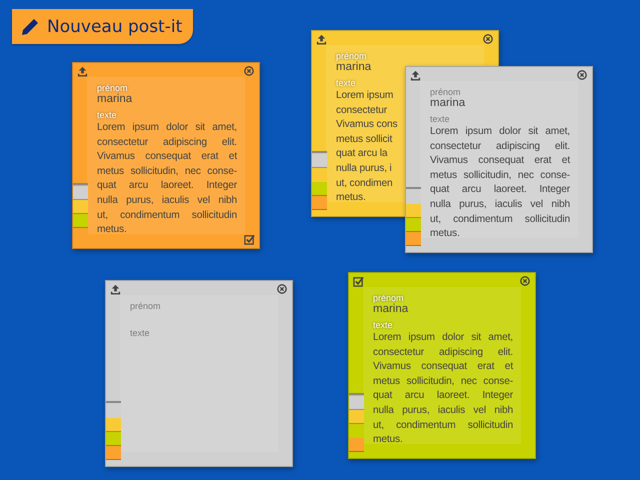 The height and width of the screenshot is (480, 640). I want to click on note-text: Lorem ipsum consectetur Vivamus cons metus sollicit quat arcu la nulla purus, i ut, condimen metus., so click(367, 147).